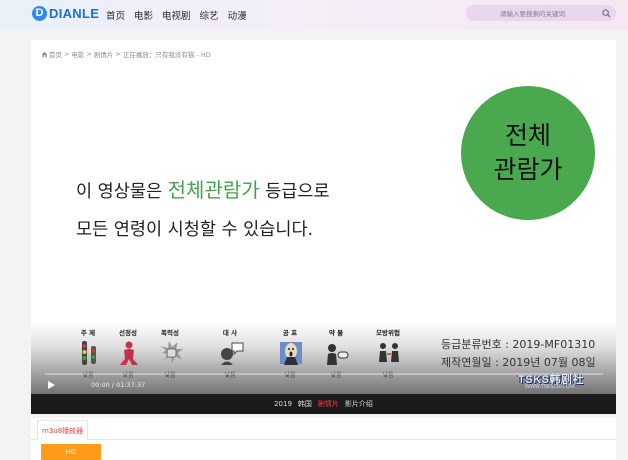 The width and height of the screenshot is (628, 460). I want to click on meta-genre: 剧情片, so click(328, 404).